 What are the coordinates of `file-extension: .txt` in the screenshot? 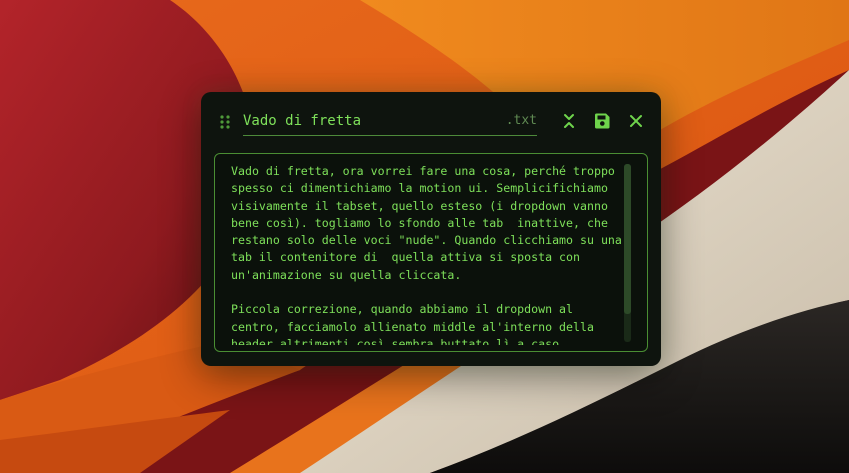 It's located at (521, 120).